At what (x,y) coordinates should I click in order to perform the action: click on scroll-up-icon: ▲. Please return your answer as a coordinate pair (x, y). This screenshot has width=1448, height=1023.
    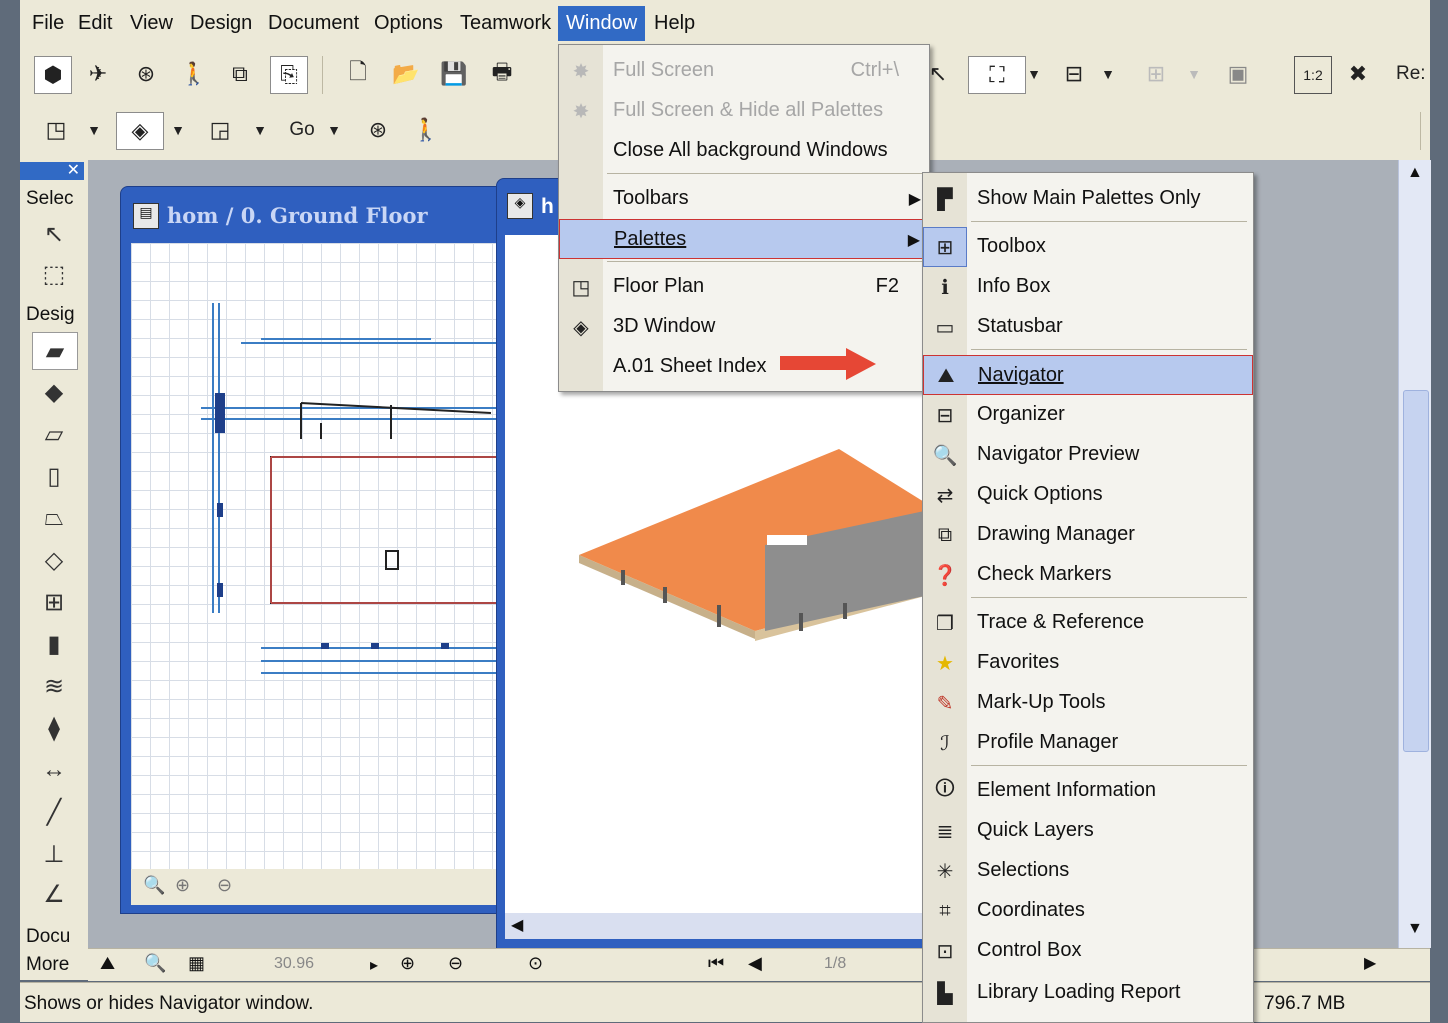
    Looking at the image, I should click on (1415, 173).